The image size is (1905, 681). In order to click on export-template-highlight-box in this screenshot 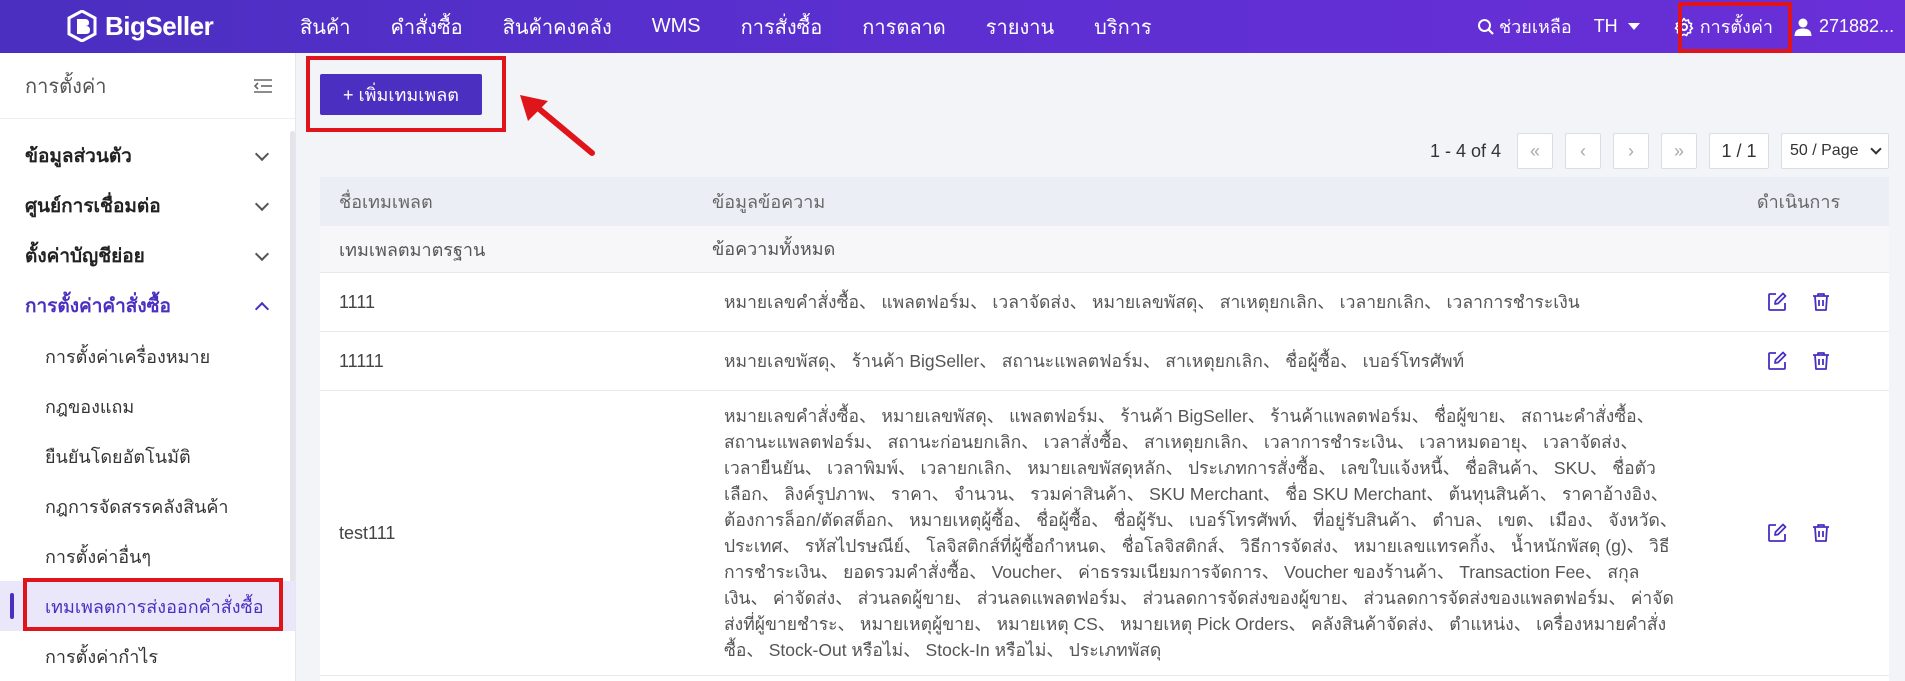, I will do `click(153, 604)`.